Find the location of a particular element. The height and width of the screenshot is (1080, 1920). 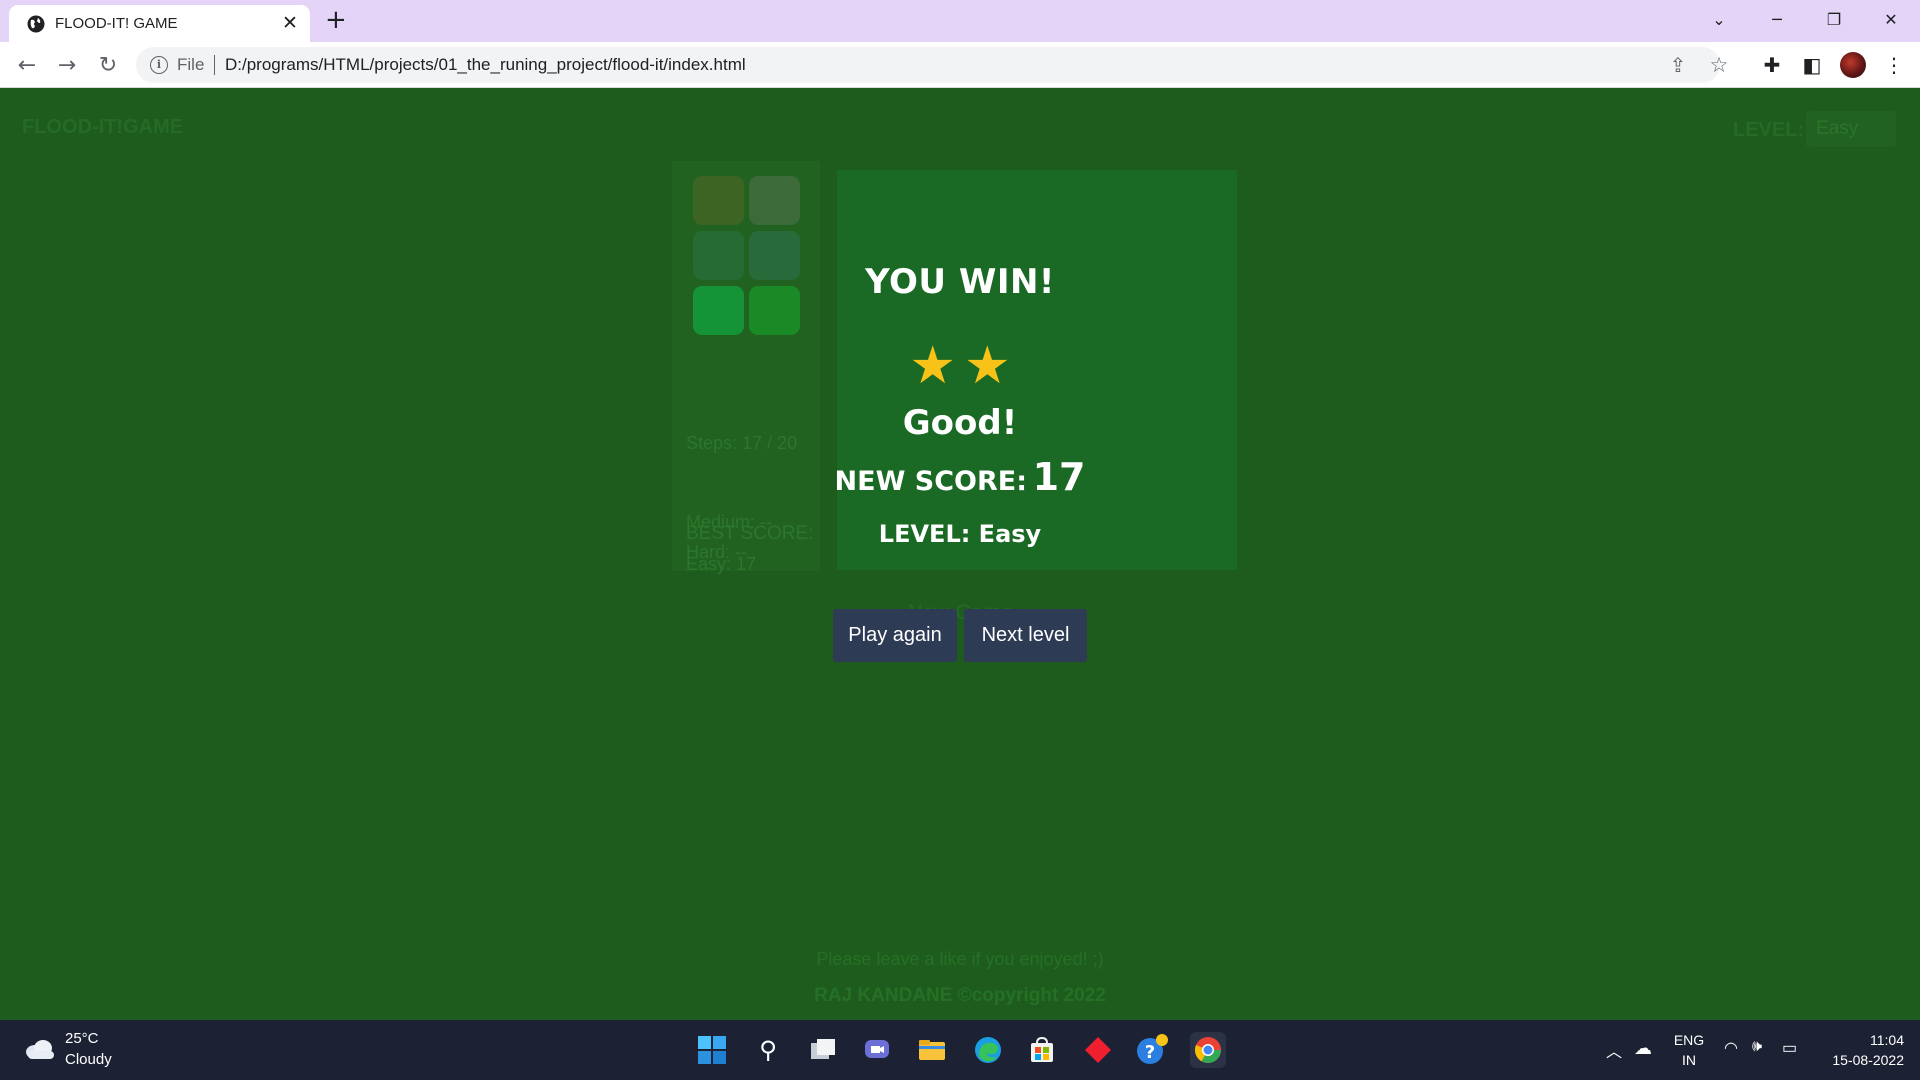

level-select: Easy is located at coordinates (1851, 129).